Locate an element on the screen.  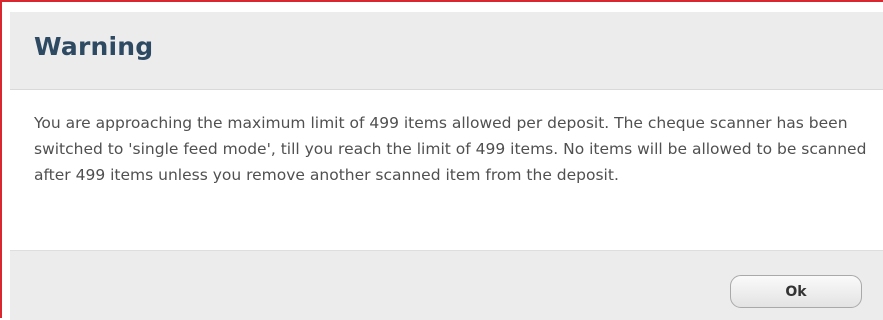
dialog-title: Warning is located at coordinates (94, 46).